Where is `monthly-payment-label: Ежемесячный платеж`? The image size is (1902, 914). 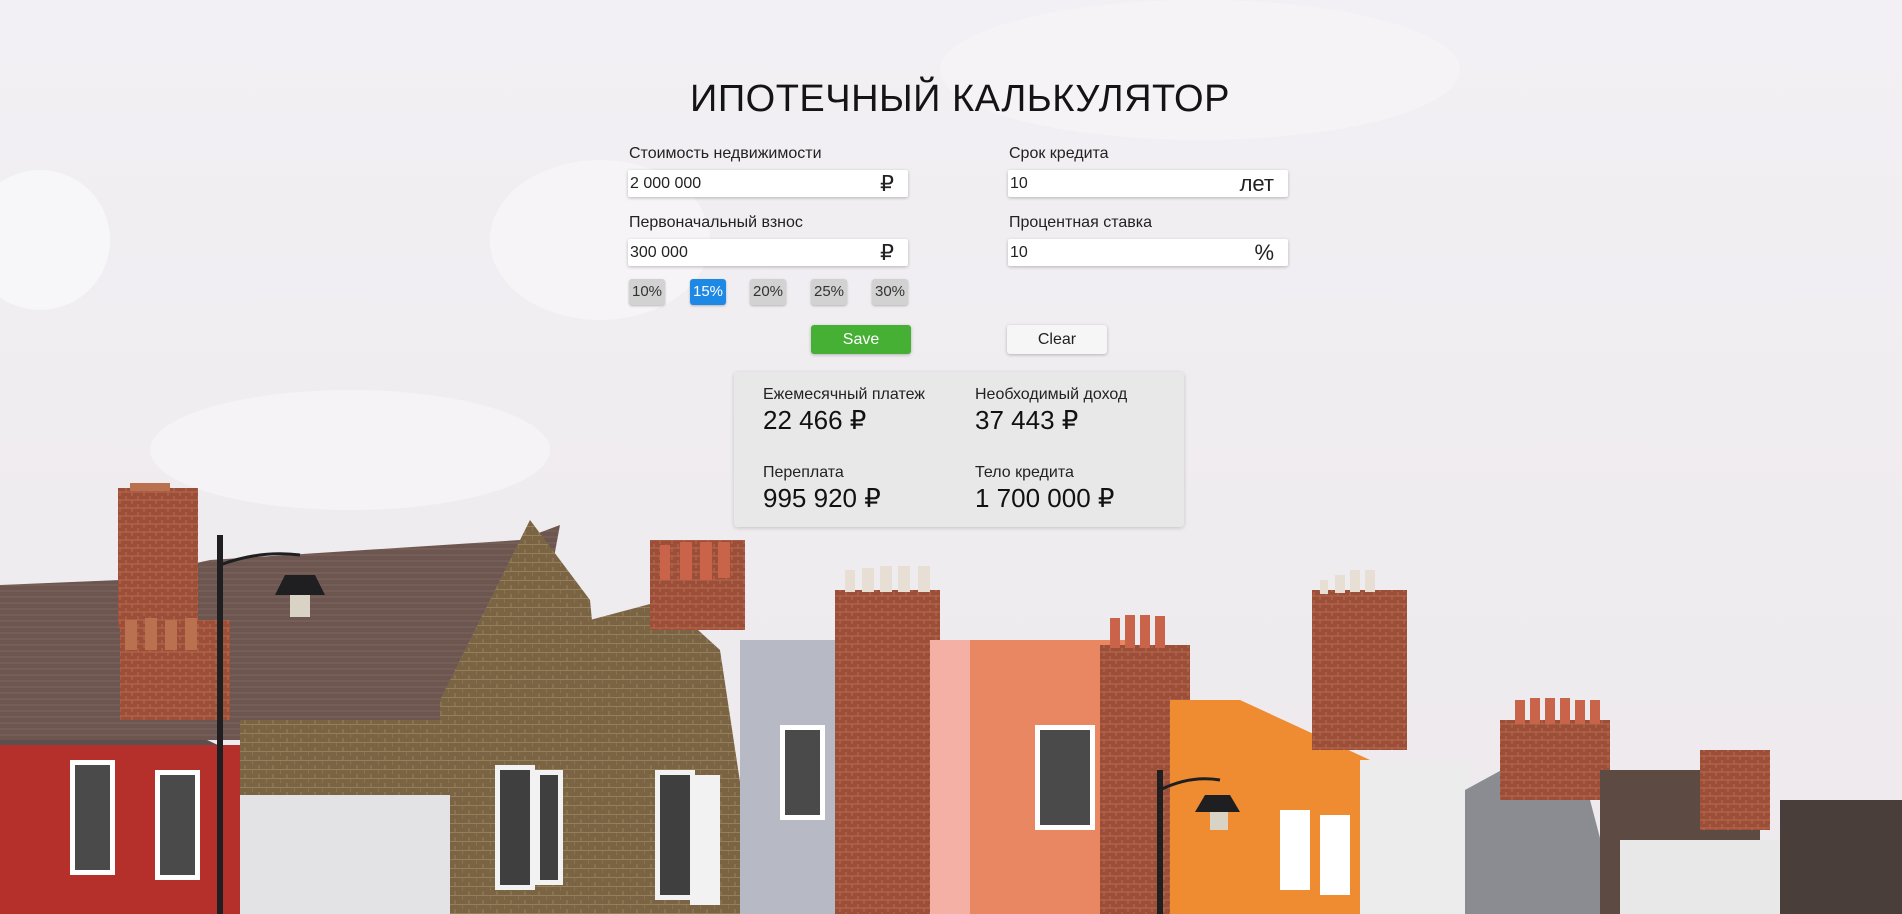
monthly-payment-label: Ежемесячный платеж is located at coordinates (844, 394).